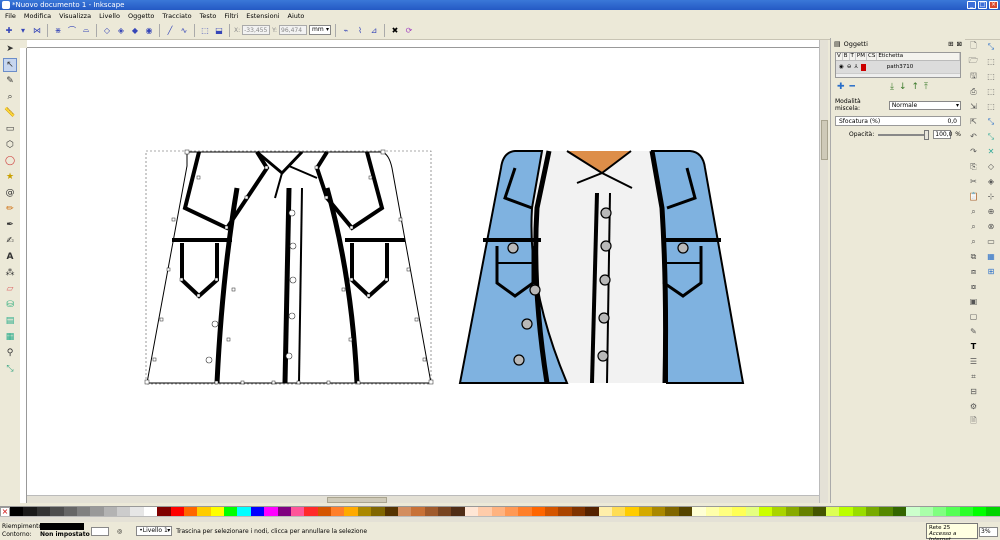 Image resolution: width=1000 pixels, height=540 pixels. Describe the element at coordinates (974, 331) in the screenshot. I see `fill-stroke-icon: ✎` at that location.